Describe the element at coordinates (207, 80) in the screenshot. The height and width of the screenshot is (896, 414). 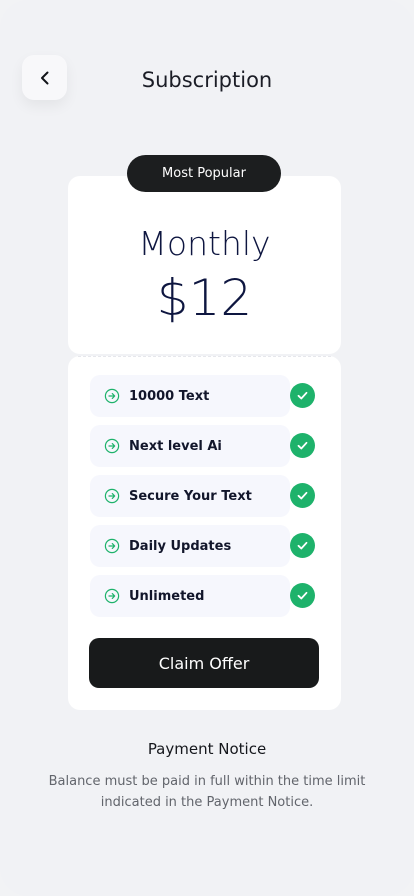
I see `page-title: Subscription` at that location.